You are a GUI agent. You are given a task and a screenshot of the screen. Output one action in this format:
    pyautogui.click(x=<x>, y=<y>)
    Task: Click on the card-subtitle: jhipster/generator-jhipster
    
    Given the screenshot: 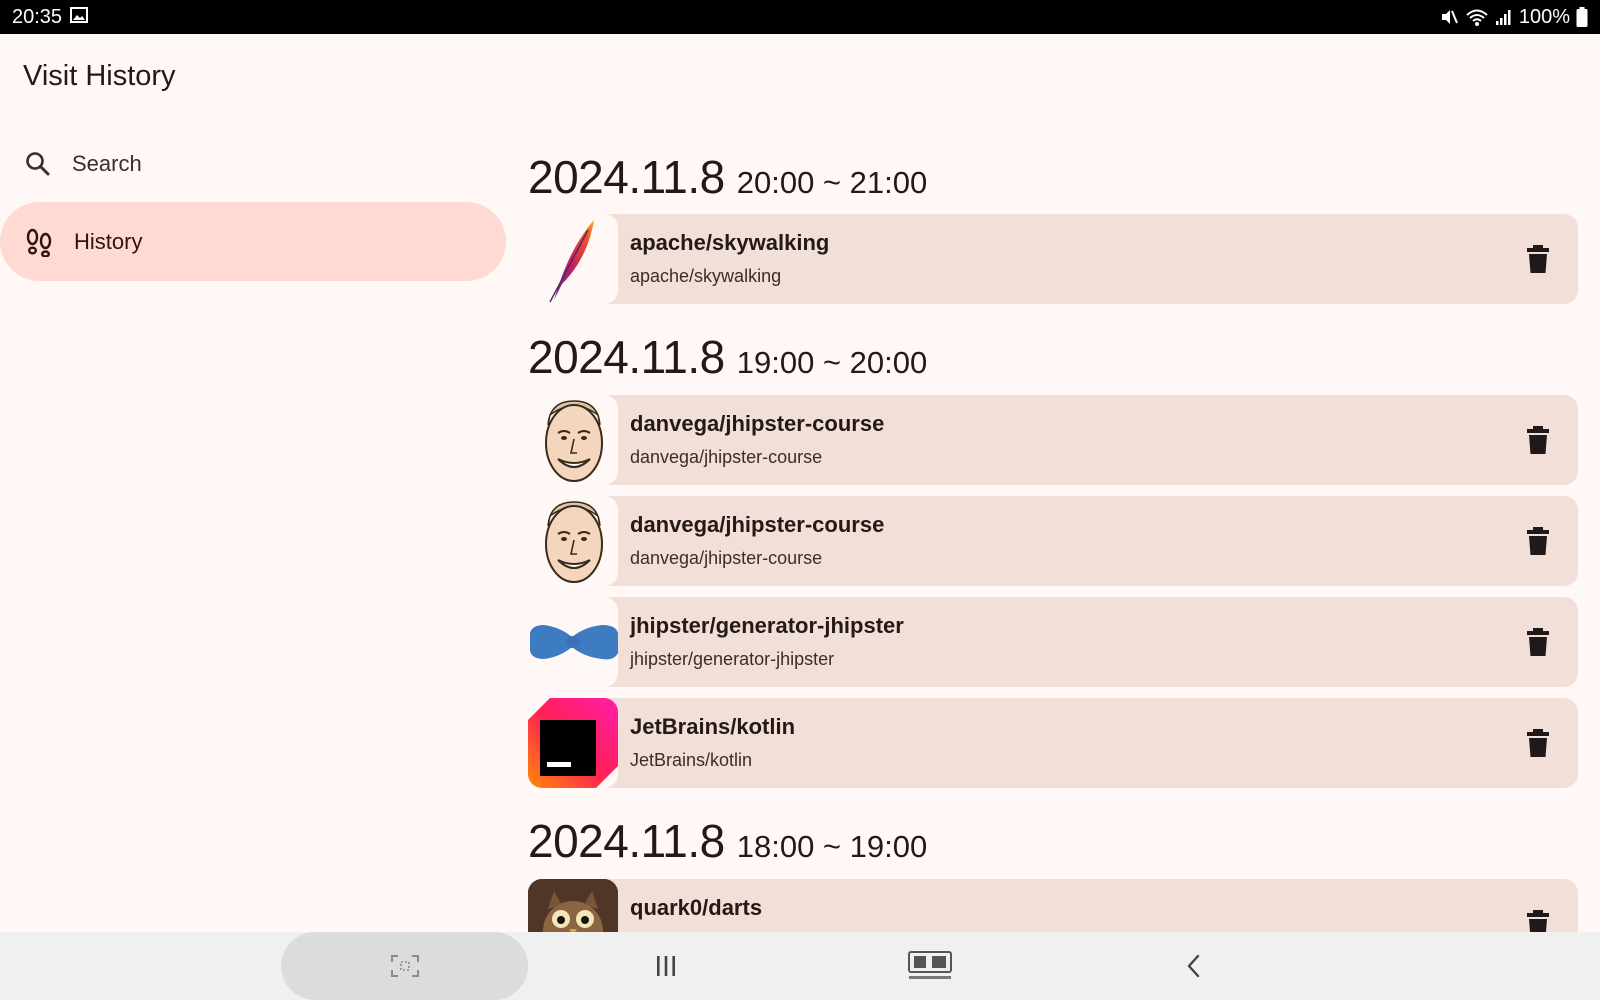 What is the action you would take?
    pyautogui.click(x=732, y=659)
    